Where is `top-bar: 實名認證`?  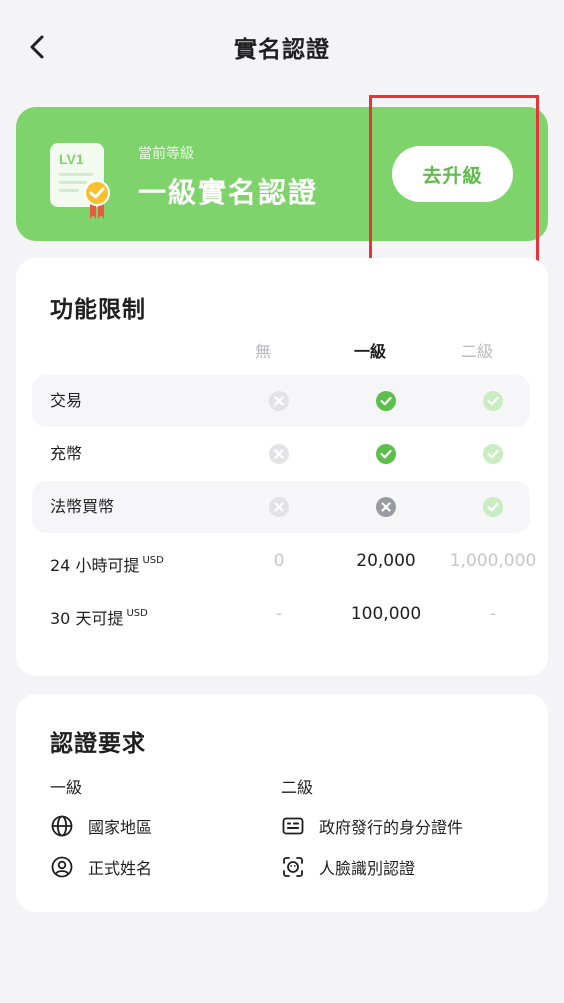 top-bar: 實名認證 is located at coordinates (282, 46).